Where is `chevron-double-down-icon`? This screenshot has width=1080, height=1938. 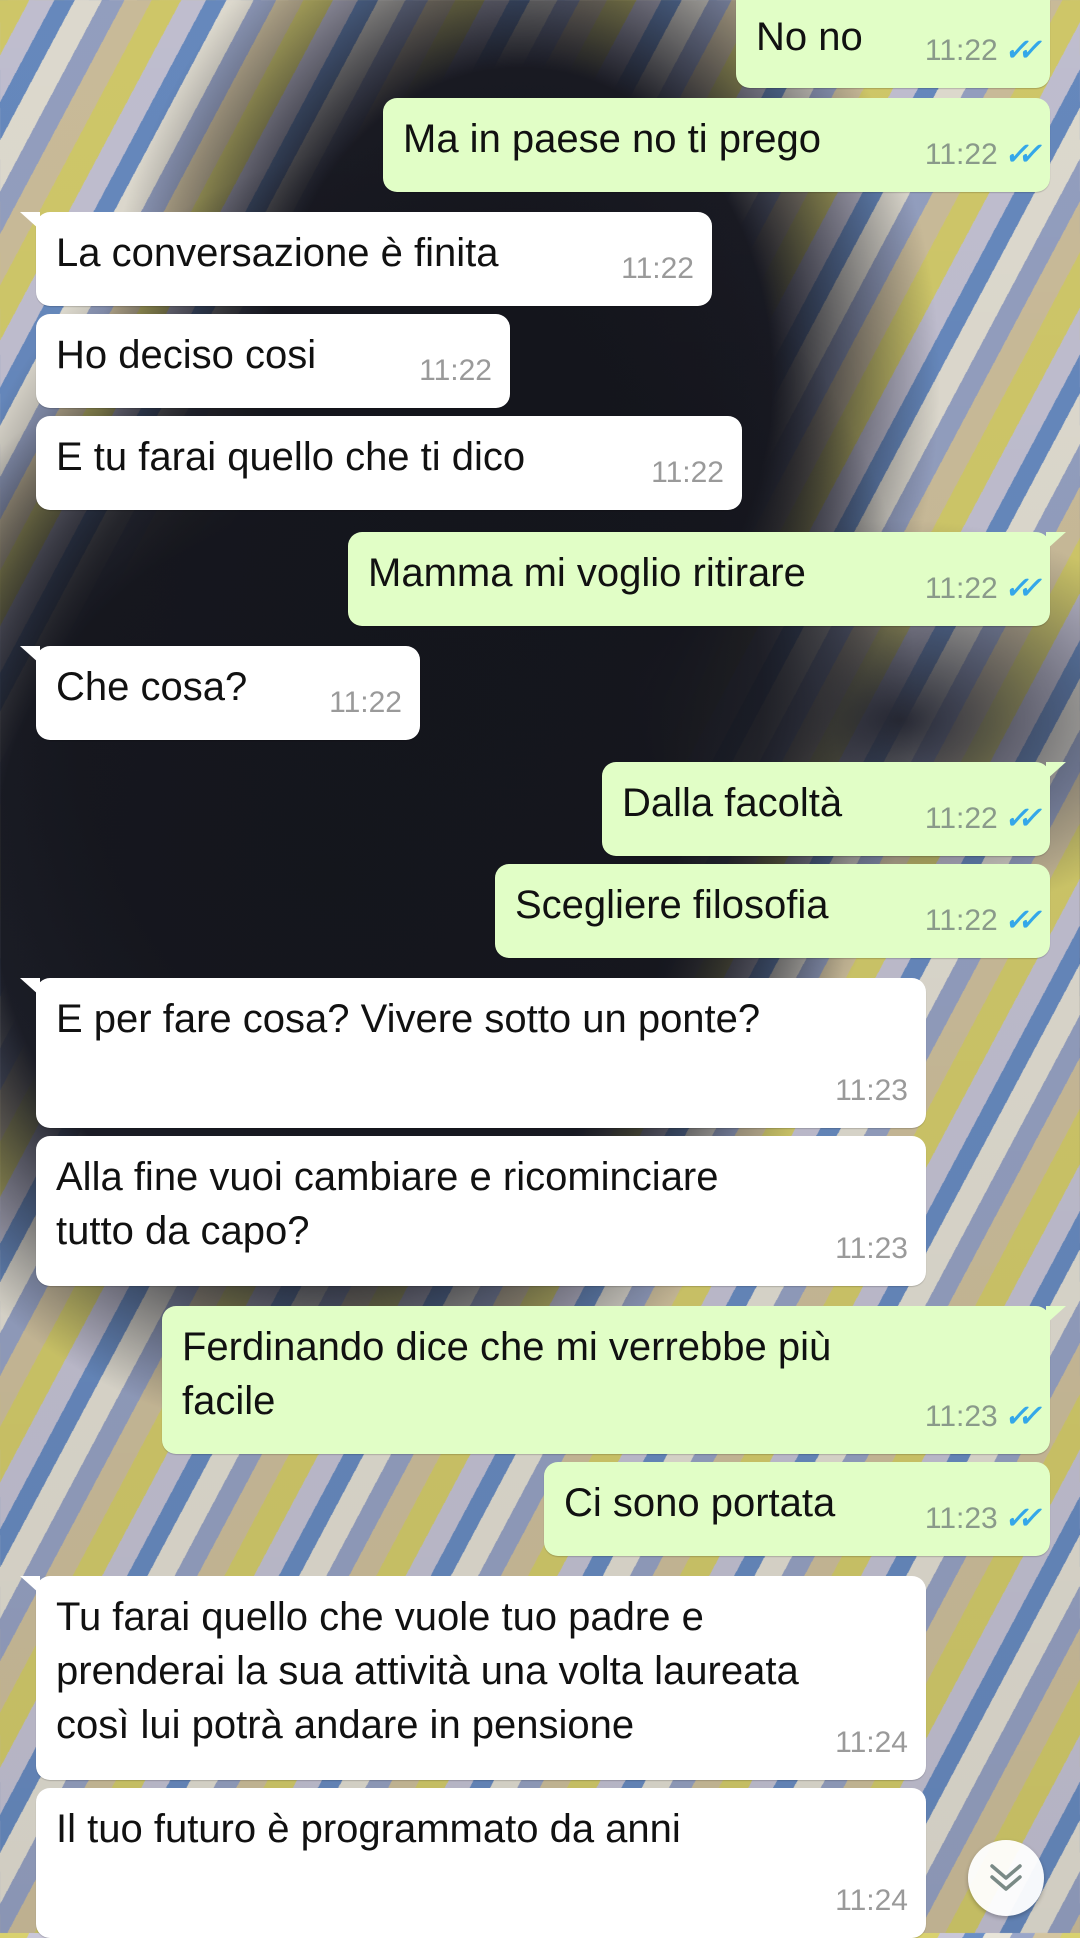 chevron-double-down-icon is located at coordinates (1006, 1877).